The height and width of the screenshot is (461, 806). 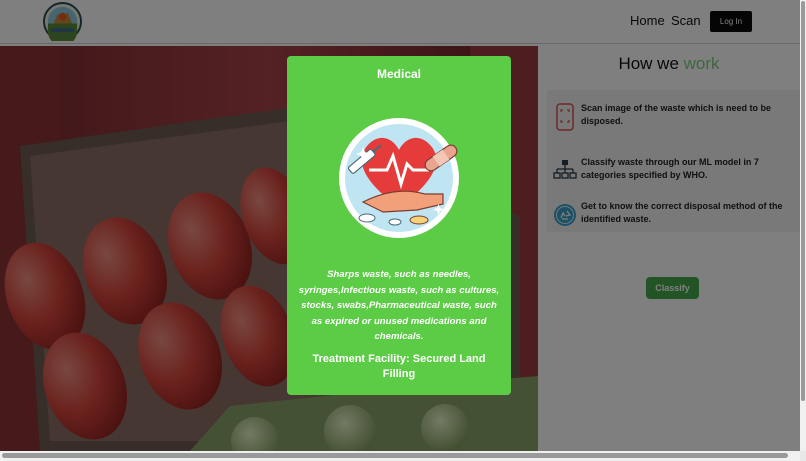 I want to click on medical-heart-icon, so click(x=399, y=178).